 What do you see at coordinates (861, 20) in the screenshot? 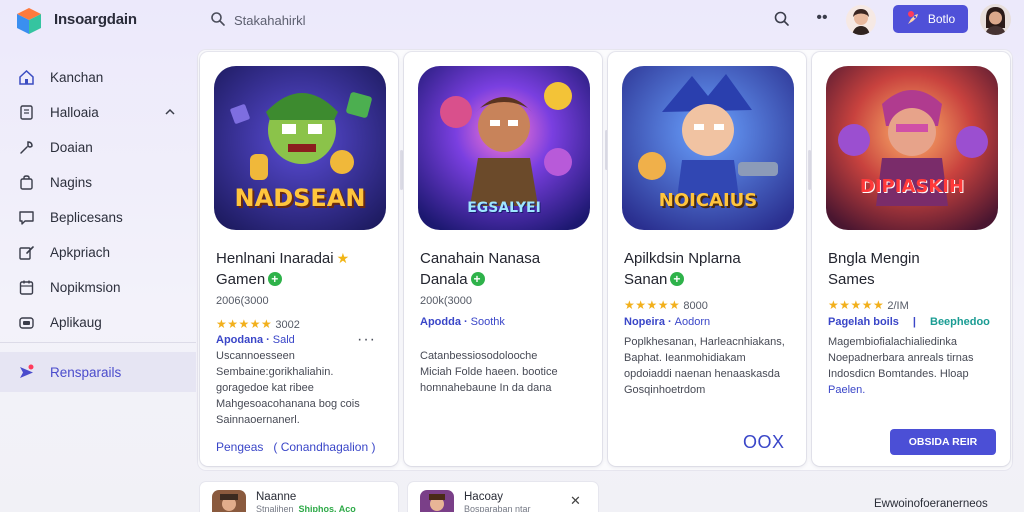
I see `avatar` at bounding box center [861, 20].